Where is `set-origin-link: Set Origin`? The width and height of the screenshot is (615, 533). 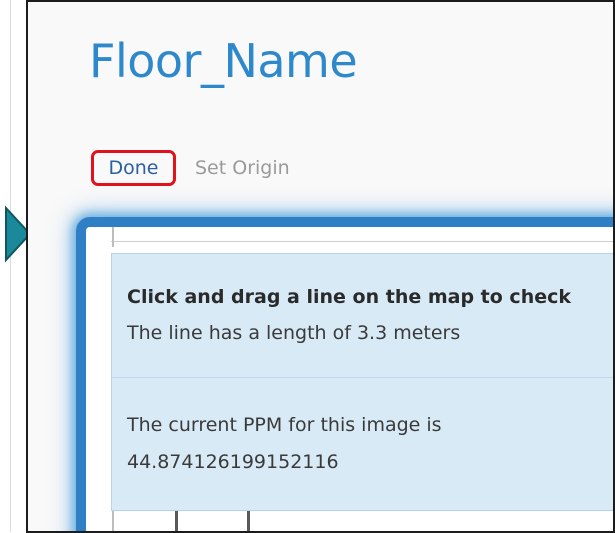
set-origin-link: Set Origin is located at coordinates (242, 168).